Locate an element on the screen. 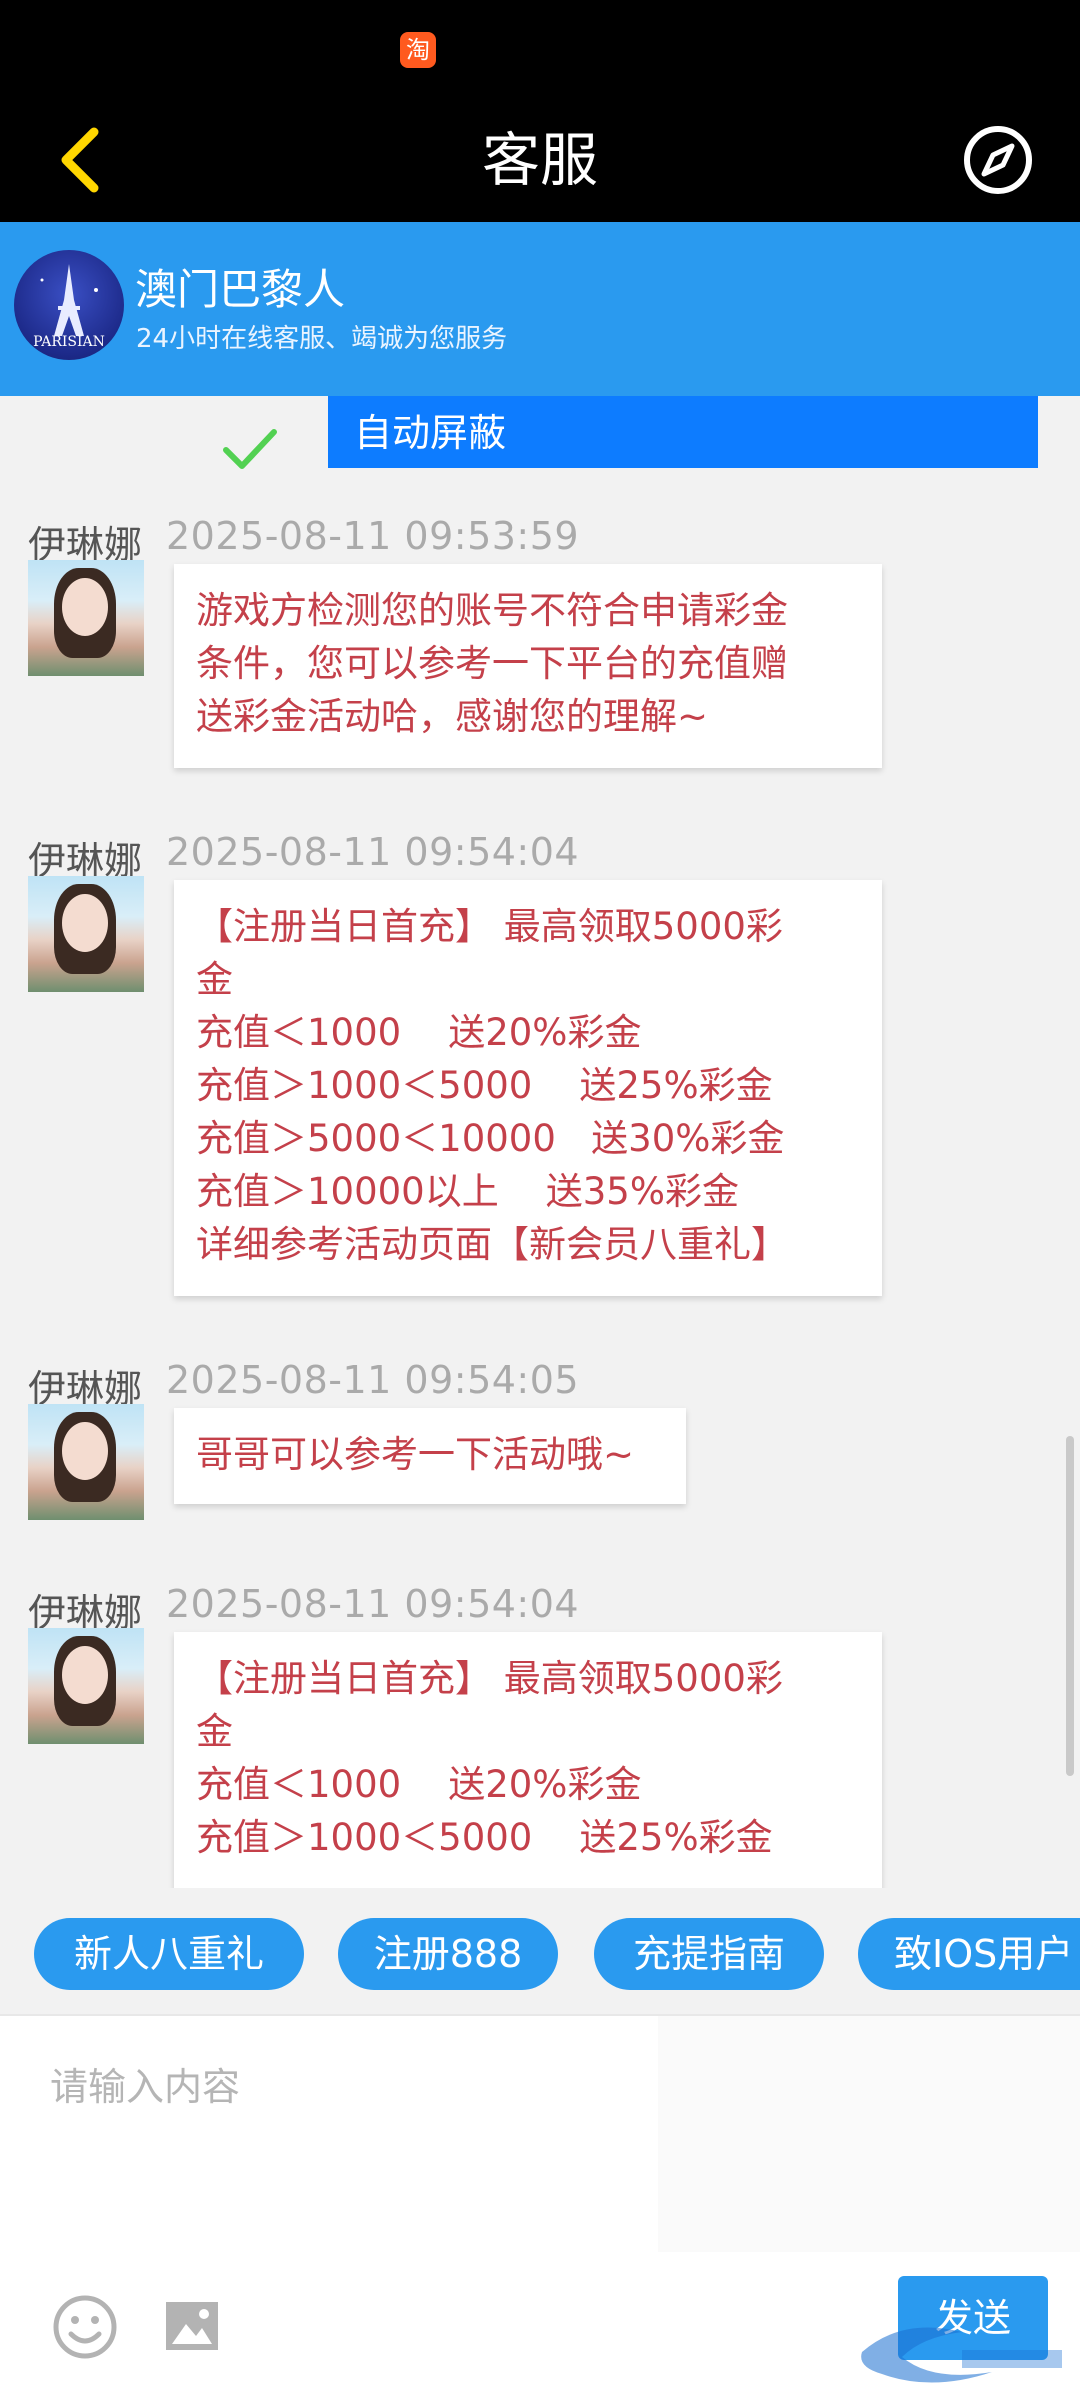  compass-icon is located at coordinates (998, 160).